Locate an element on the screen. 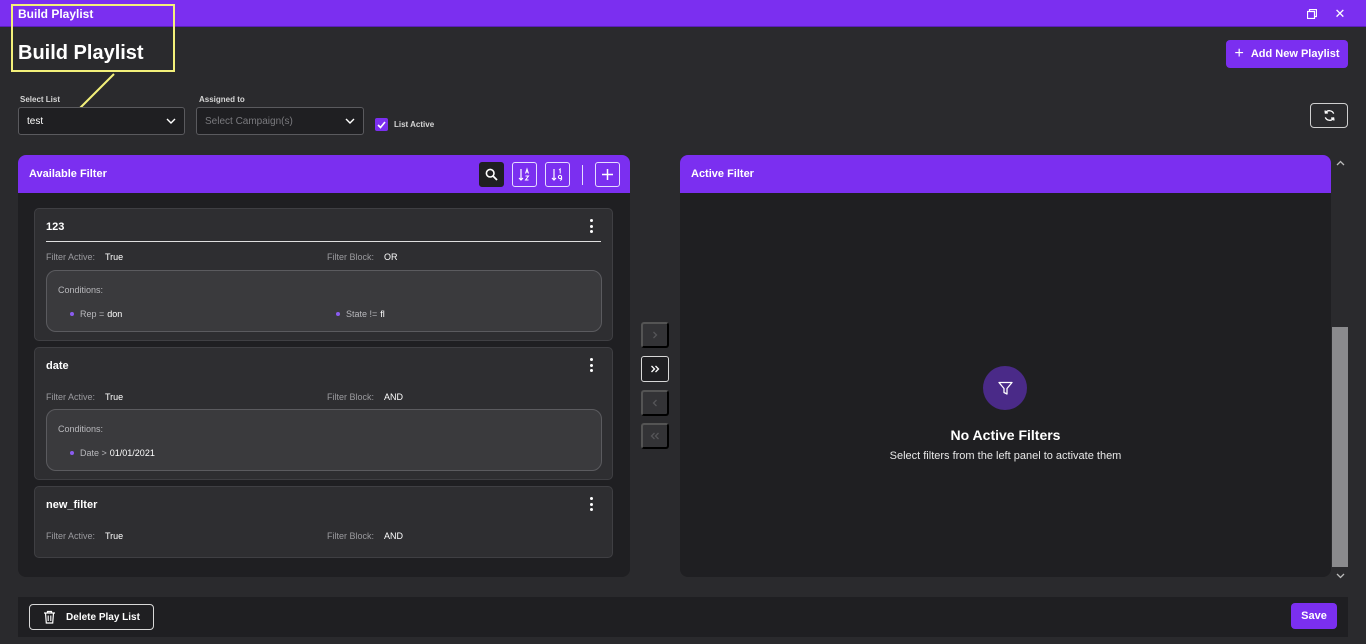 This screenshot has width=1366, height=644. restore-window-button is located at coordinates (1312, 14).